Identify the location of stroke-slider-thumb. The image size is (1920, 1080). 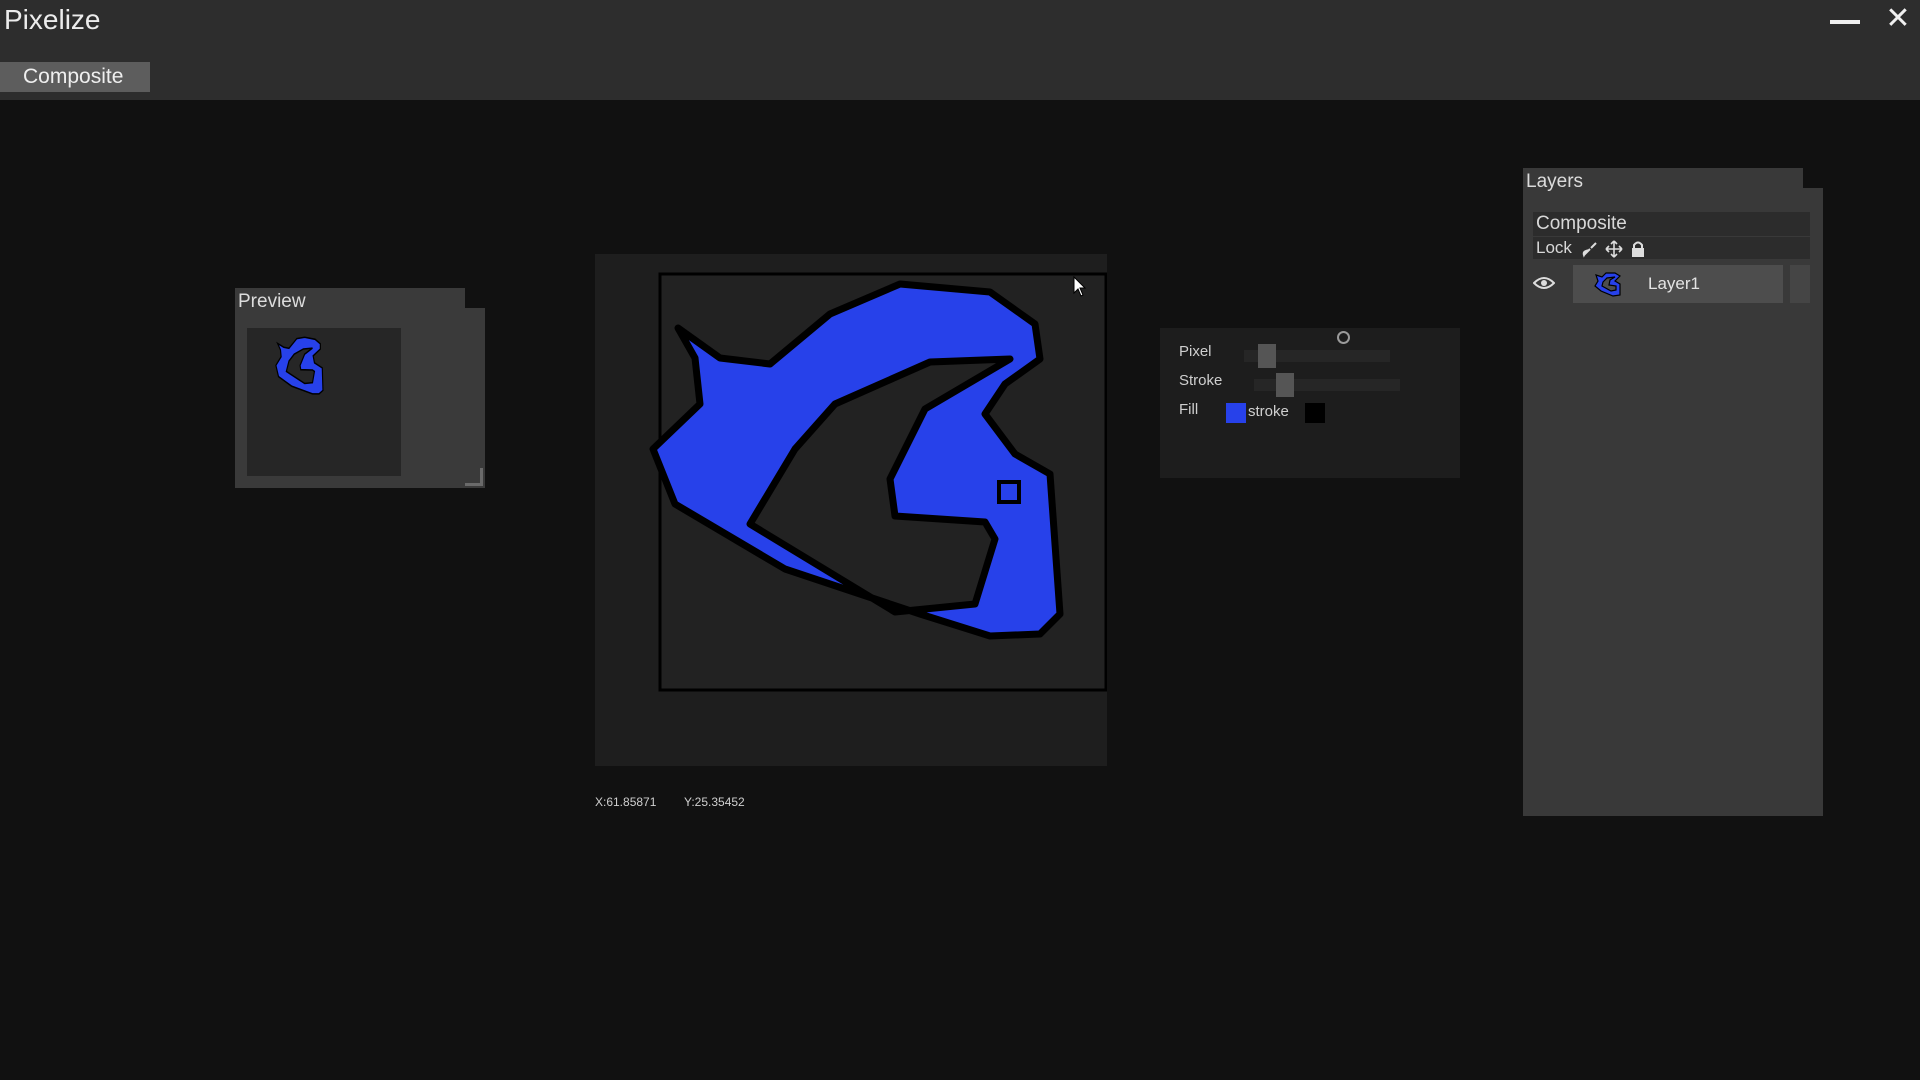
(1285, 385).